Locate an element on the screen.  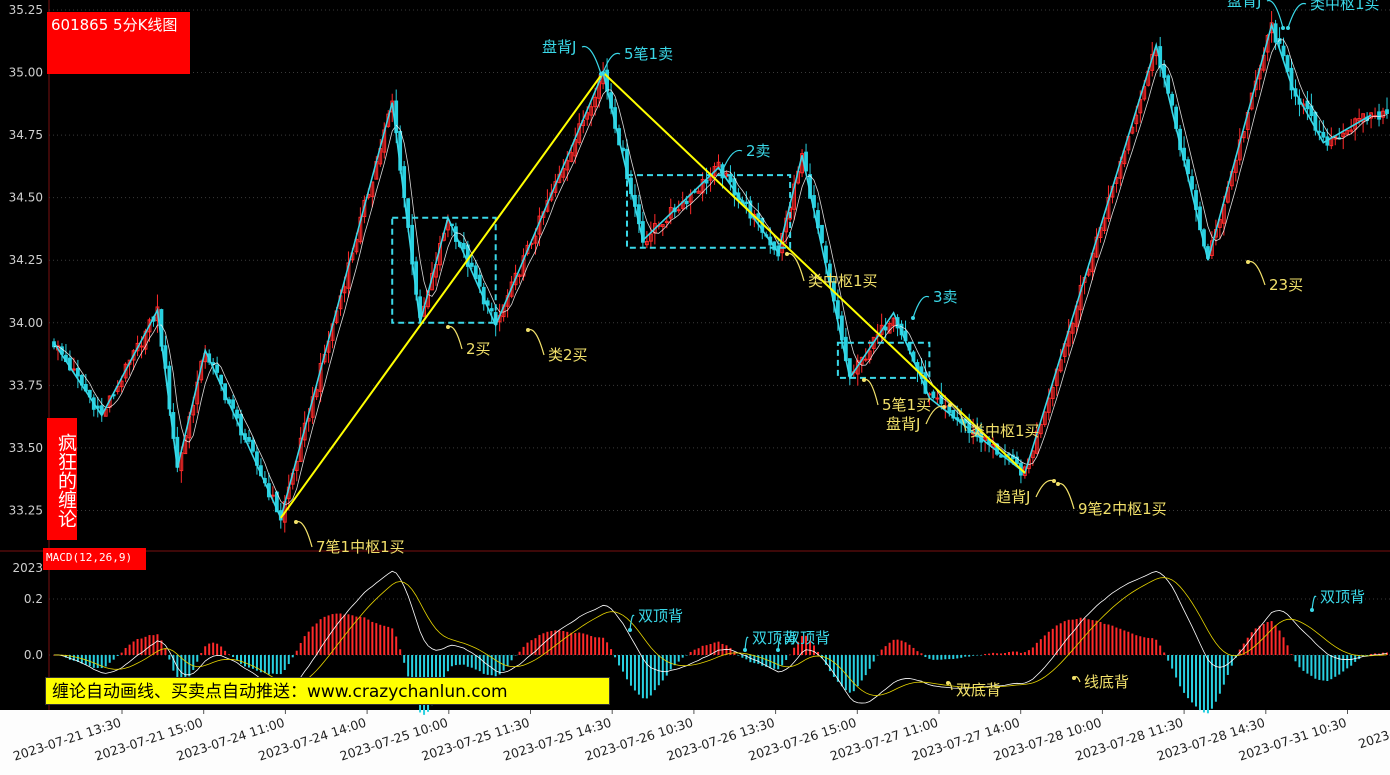
y-tick-label: 34.00 is located at coordinates (26, 323).